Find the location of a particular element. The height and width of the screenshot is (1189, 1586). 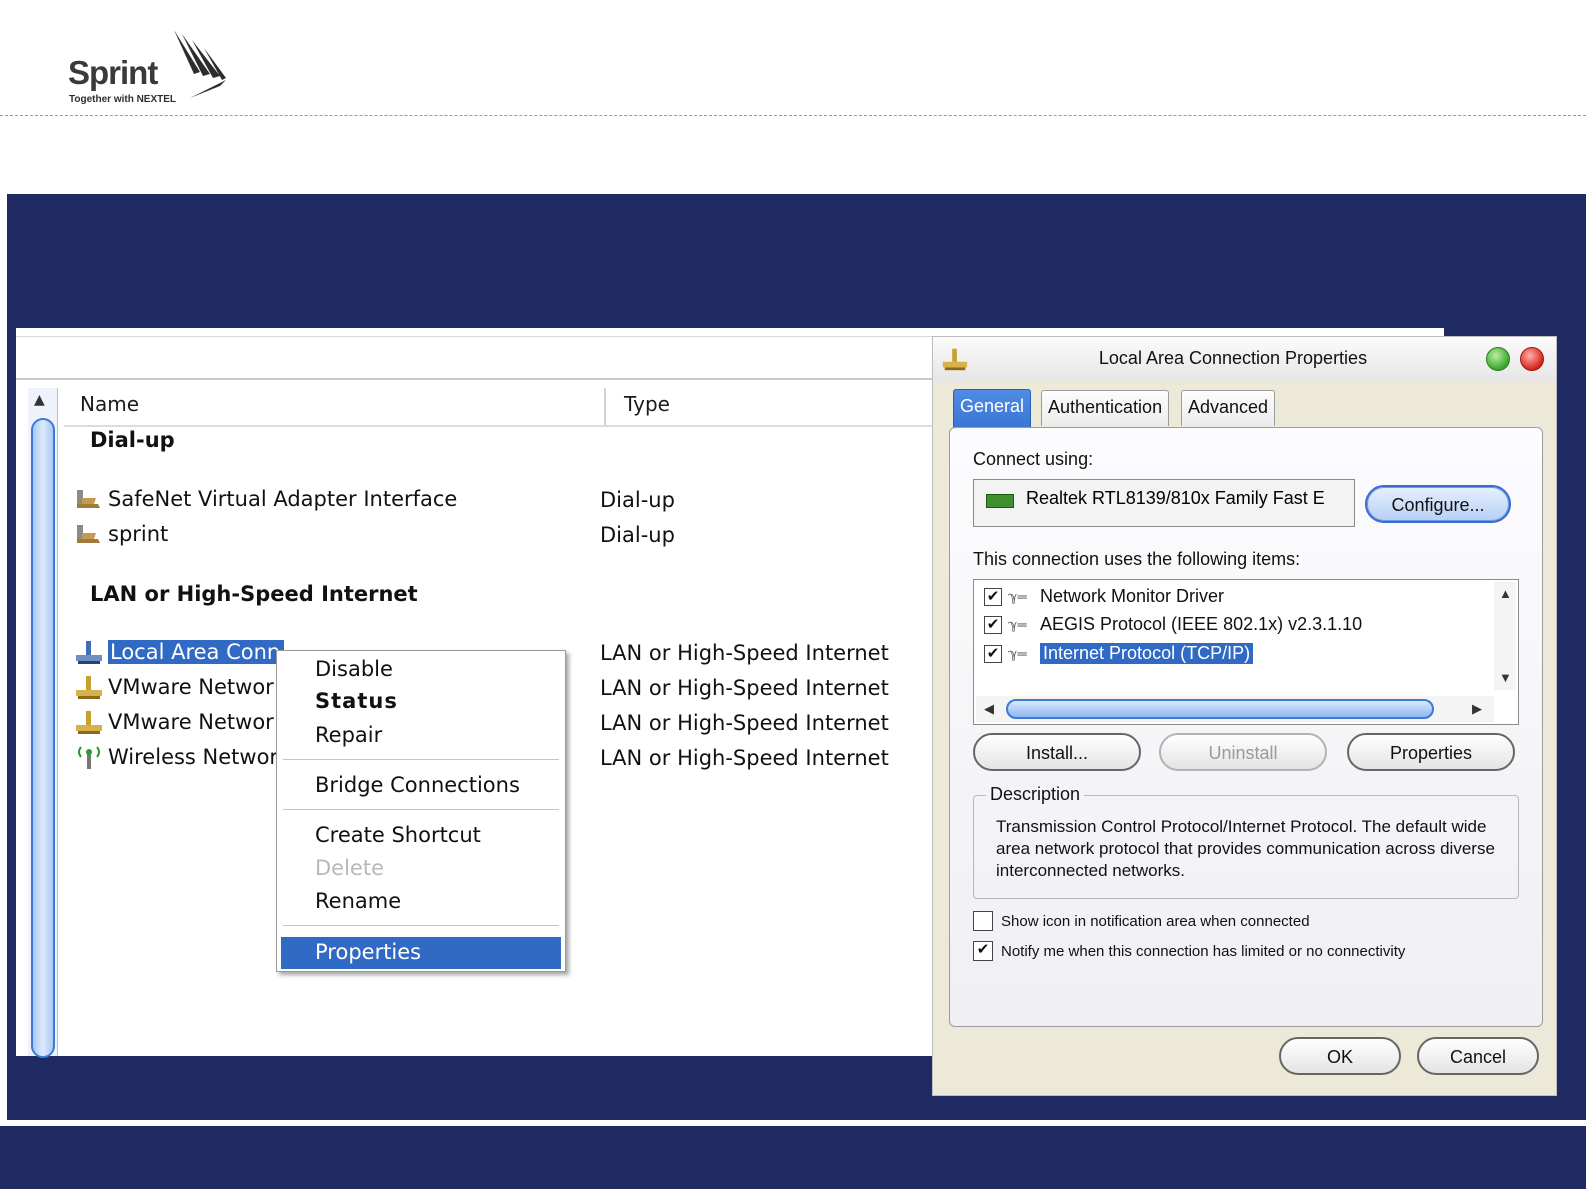

header-divider-line is located at coordinates (514, 426).